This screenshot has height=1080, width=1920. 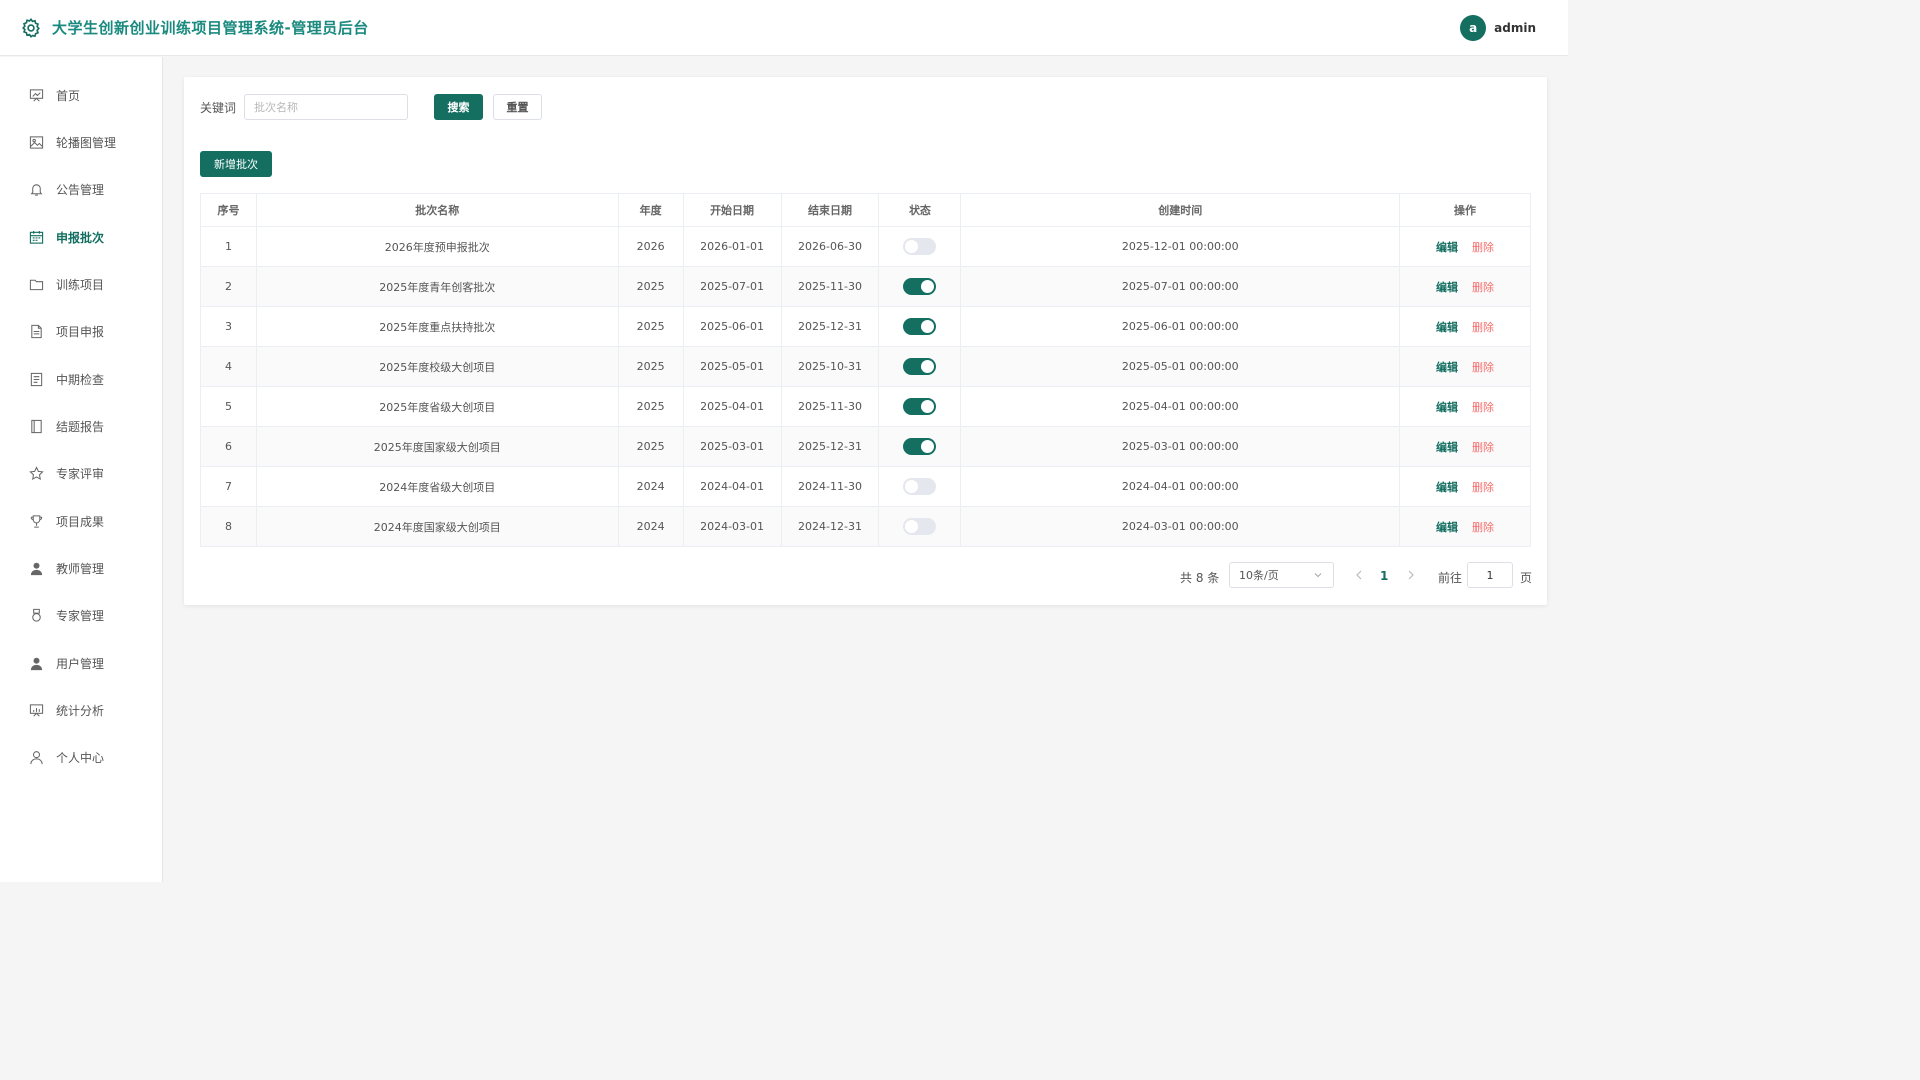 I want to click on sidebar-item-label: 用户管理, so click(x=80, y=663).